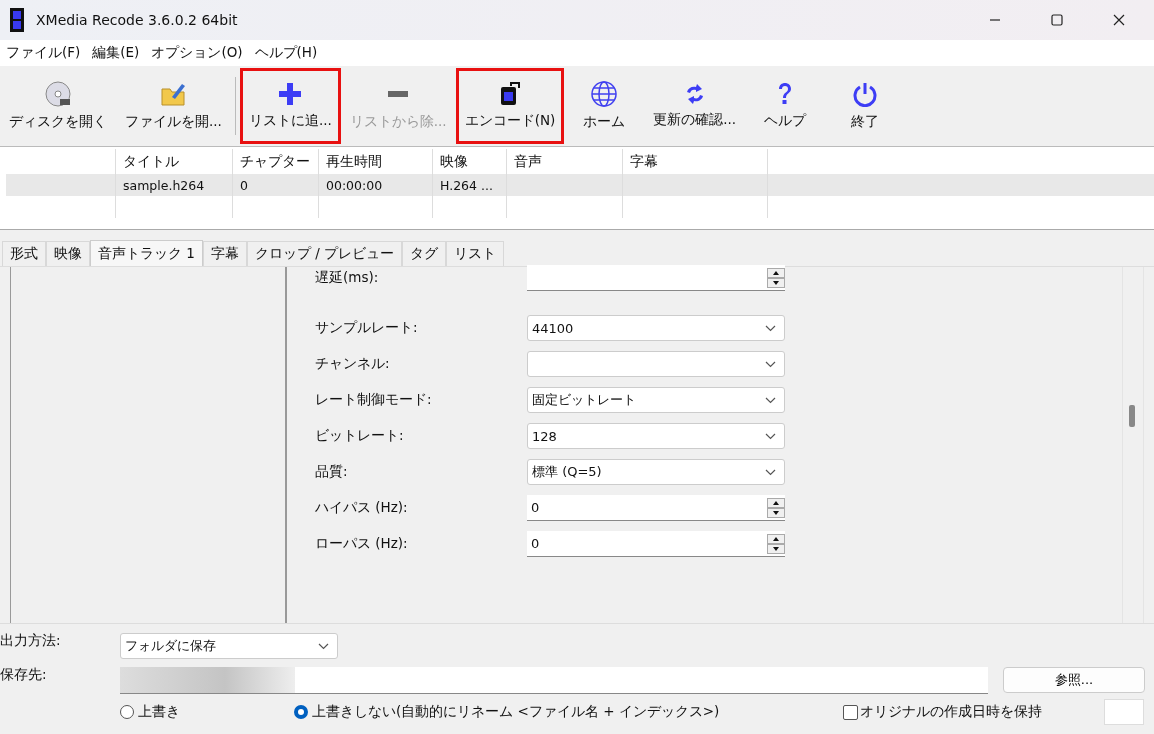 Image resolution: width=1154 pixels, height=734 pixels. Describe the element at coordinates (509, 94) in the screenshot. I see `film-canister-icon` at that location.